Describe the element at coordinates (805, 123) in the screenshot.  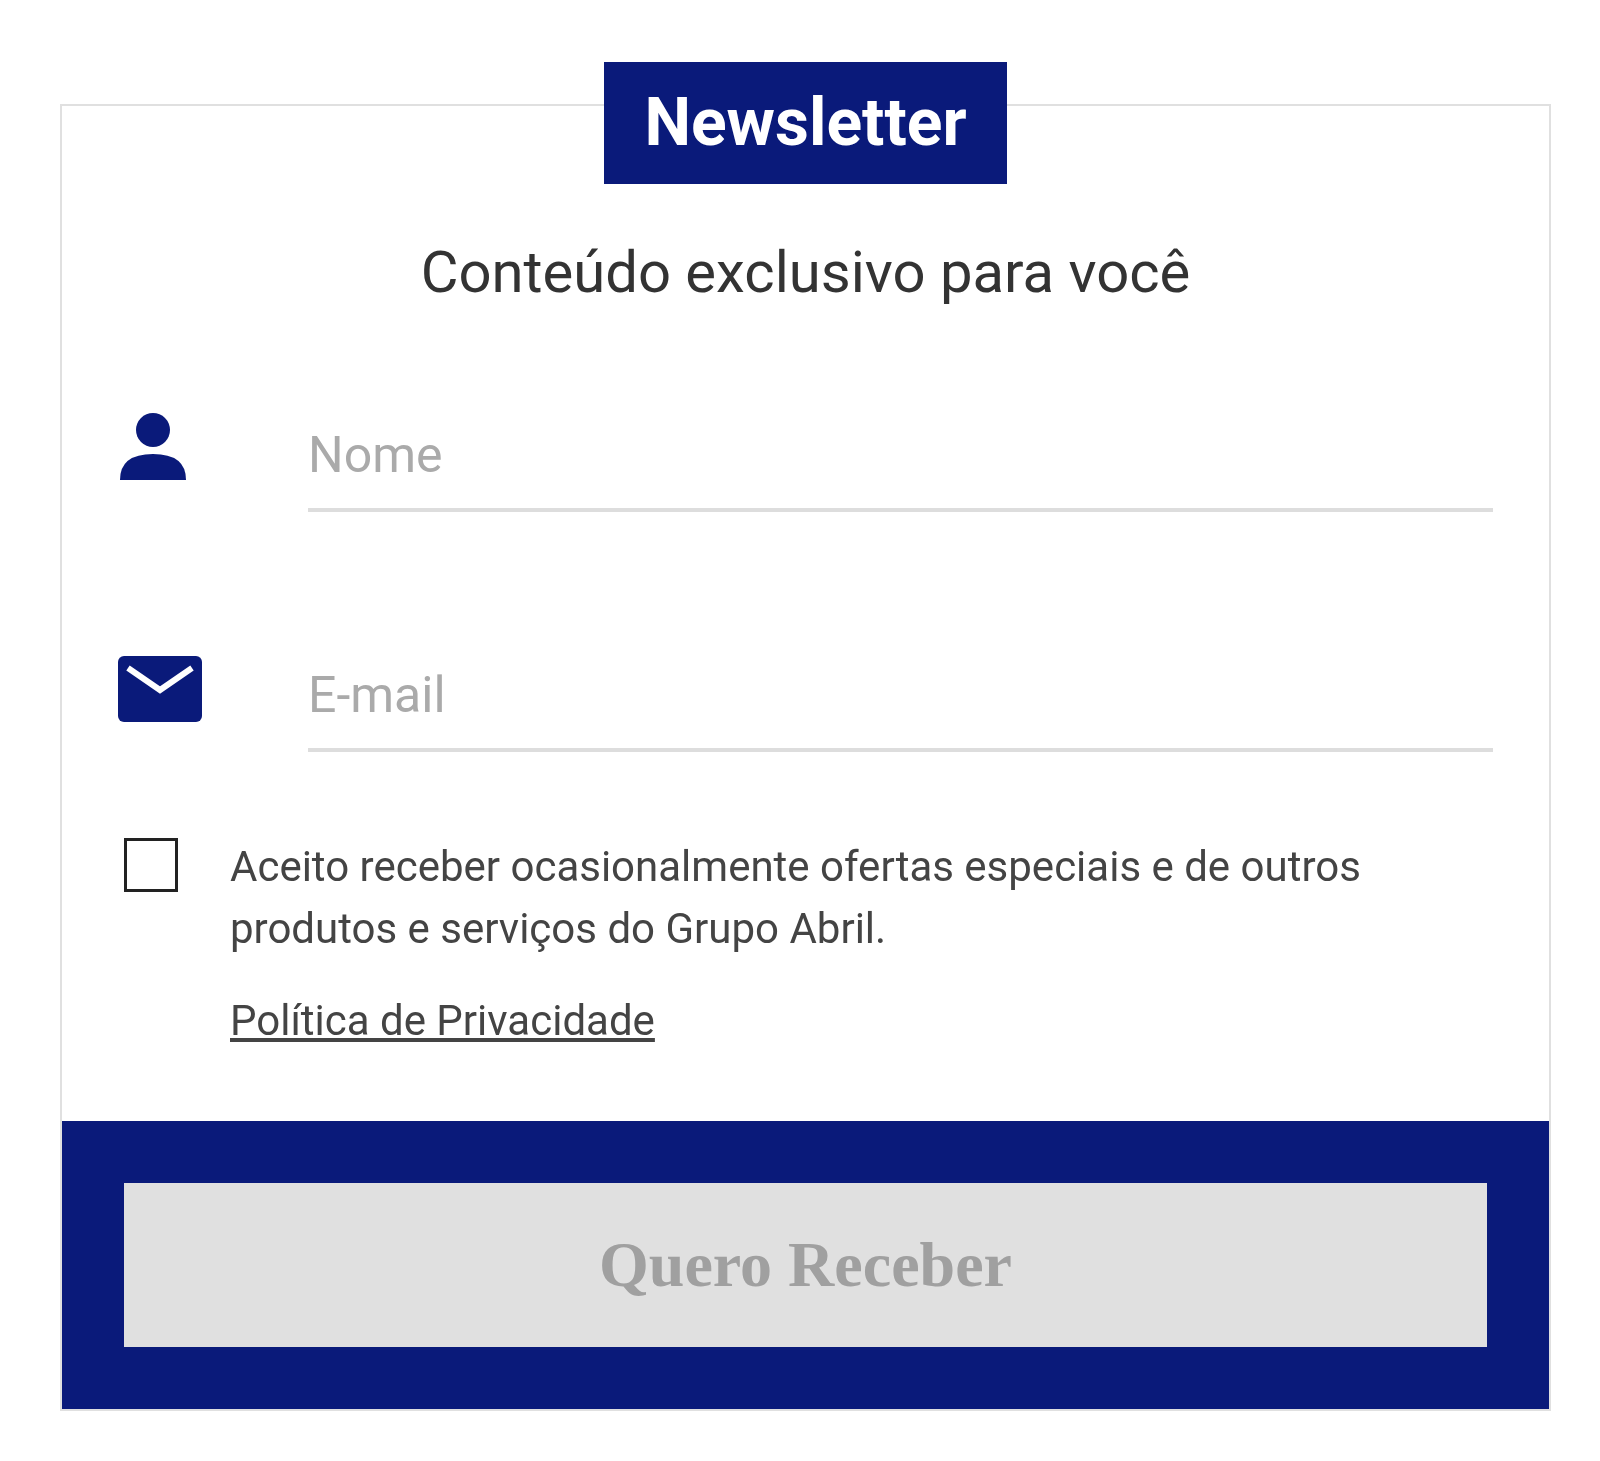
I see `newsletter-title: Newsletter` at that location.